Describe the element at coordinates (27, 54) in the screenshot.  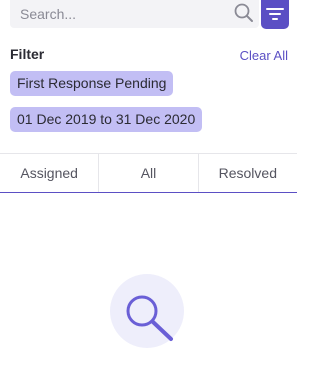
I see `filter-title: Filter` at that location.